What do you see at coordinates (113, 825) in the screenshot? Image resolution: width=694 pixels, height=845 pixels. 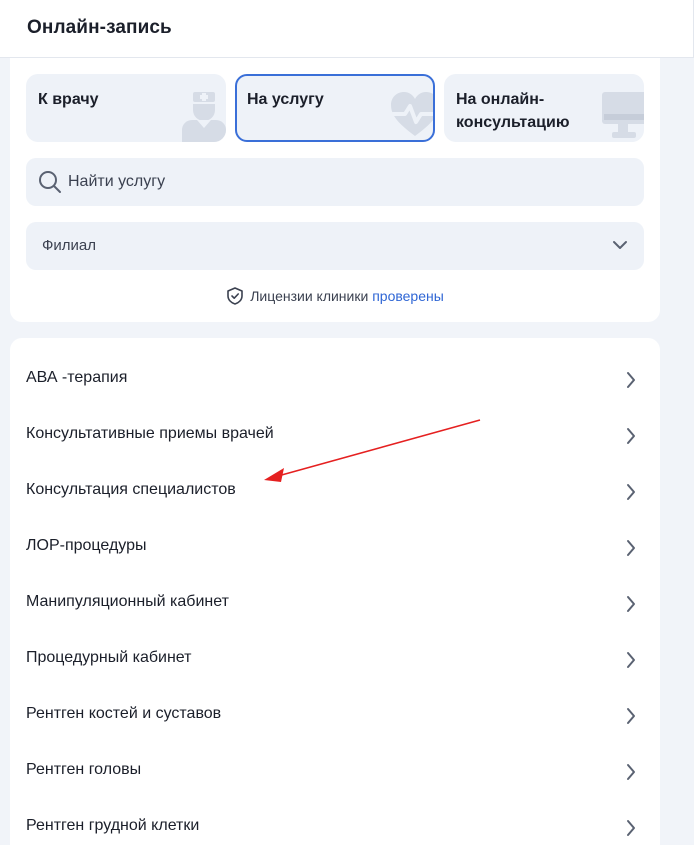 I see `service-name: Рентген грудной клетки` at bounding box center [113, 825].